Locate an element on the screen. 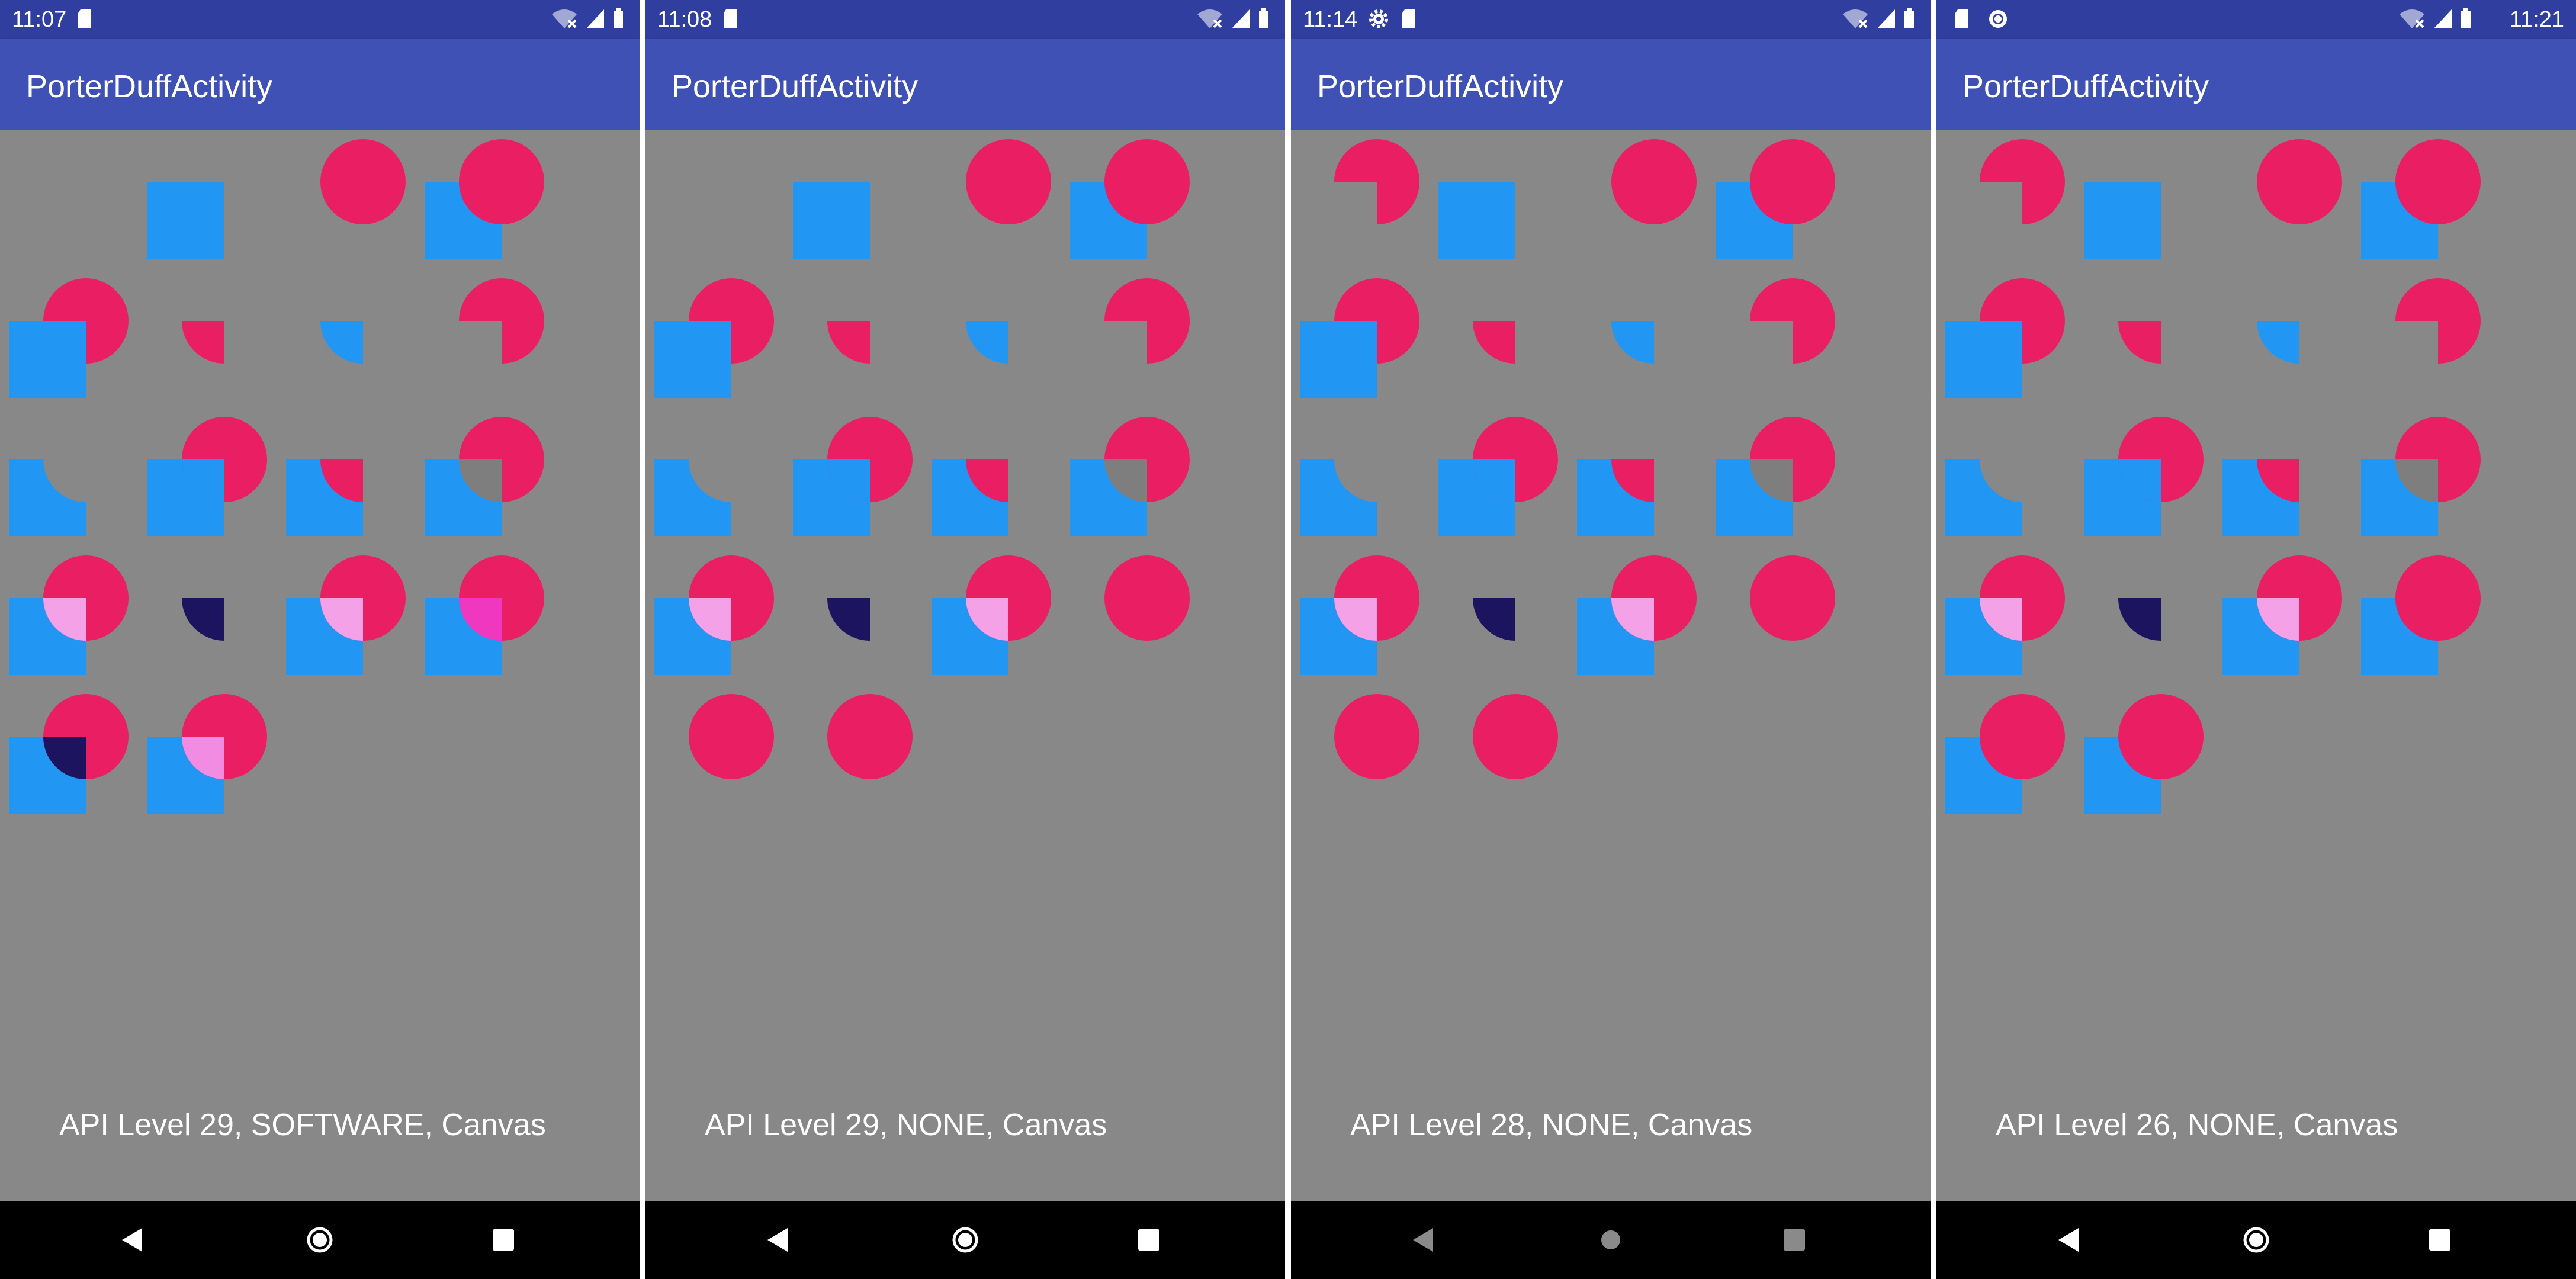  porter-duff-cell-darken is located at coordinates (69, 754).